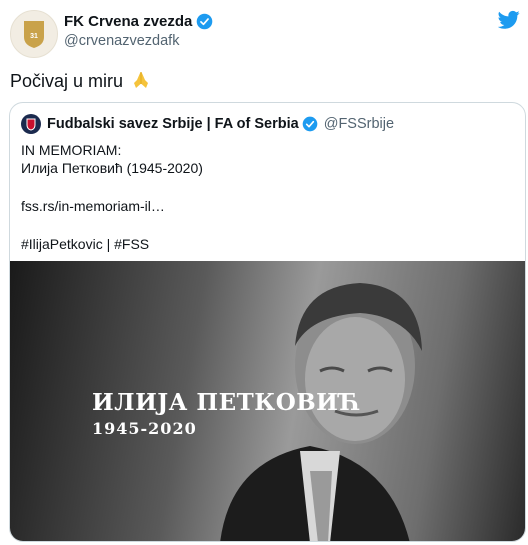  What do you see at coordinates (173, 124) in the screenshot?
I see `quoted-author-name: Fudbalski savez Srbije | FA of Serbia` at bounding box center [173, 124].